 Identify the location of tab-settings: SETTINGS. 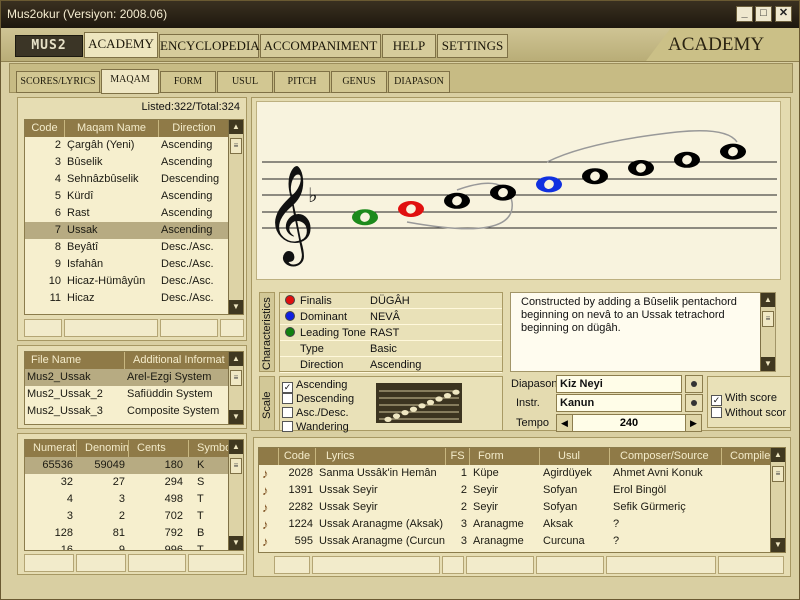
(472, 46).